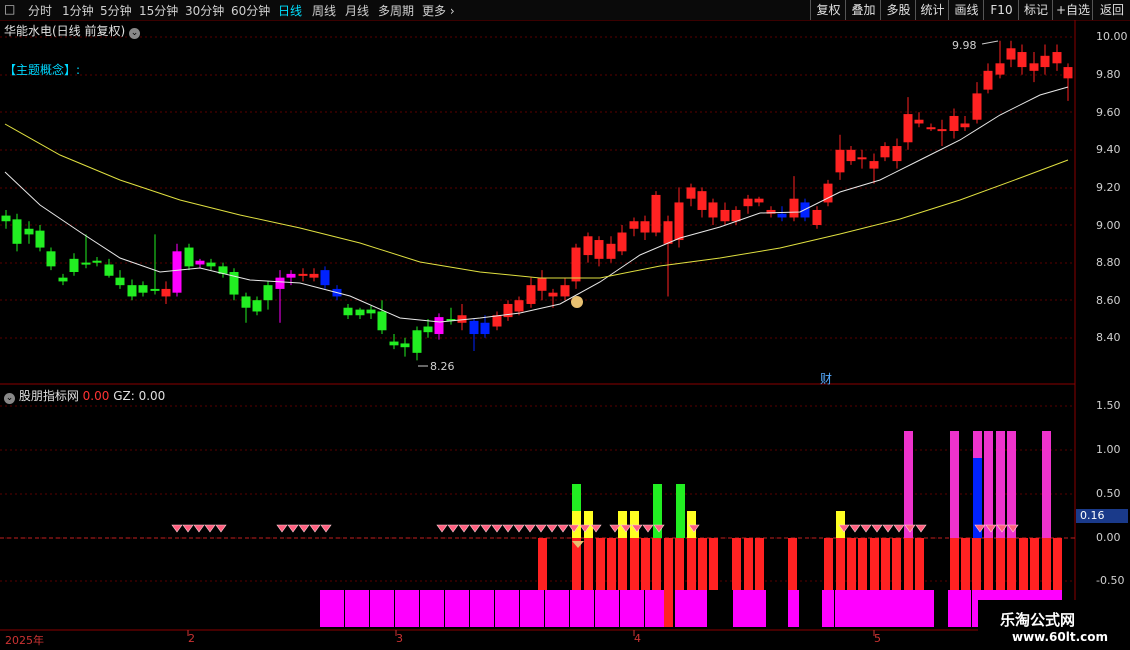 The height and width of the screenshot is (650, 1130). What do you see at coordinates (42, 70) in the screenshot?
I see `concept-label: 【主题概念】:` at bounding box center [42, 70].